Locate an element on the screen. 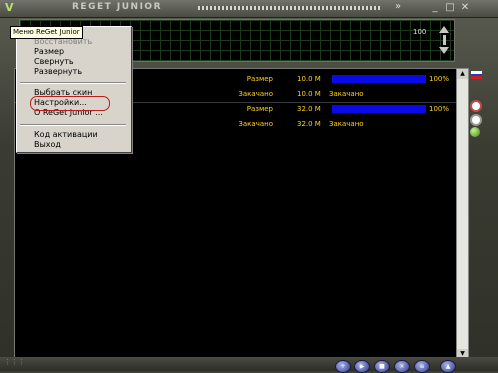 Image resolution: width=498 pixels, height=373 pixels. menu-tooltip: Меню ReGet Junior is located at coordinates (46, 32).